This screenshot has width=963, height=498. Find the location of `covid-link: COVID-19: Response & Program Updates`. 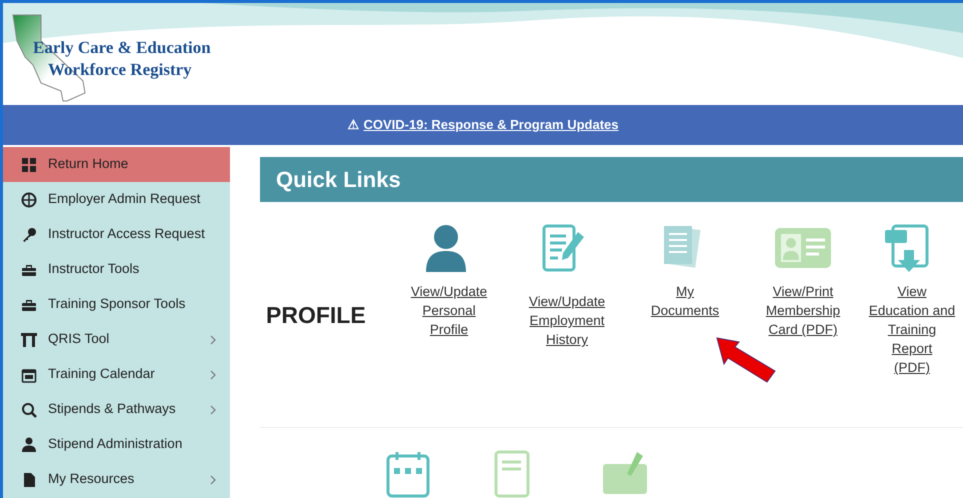

covid-link: COVID-19: Response & Program Updates is located at coordinates (490, 125).